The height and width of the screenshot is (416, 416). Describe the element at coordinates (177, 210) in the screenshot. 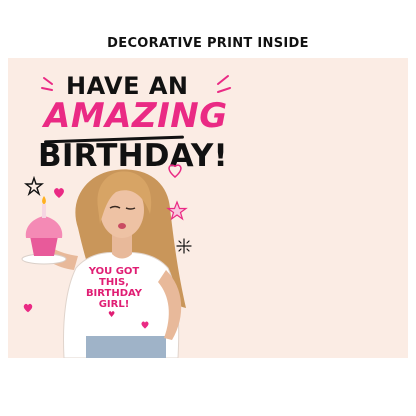

I see `star-pink-icon` at that location.